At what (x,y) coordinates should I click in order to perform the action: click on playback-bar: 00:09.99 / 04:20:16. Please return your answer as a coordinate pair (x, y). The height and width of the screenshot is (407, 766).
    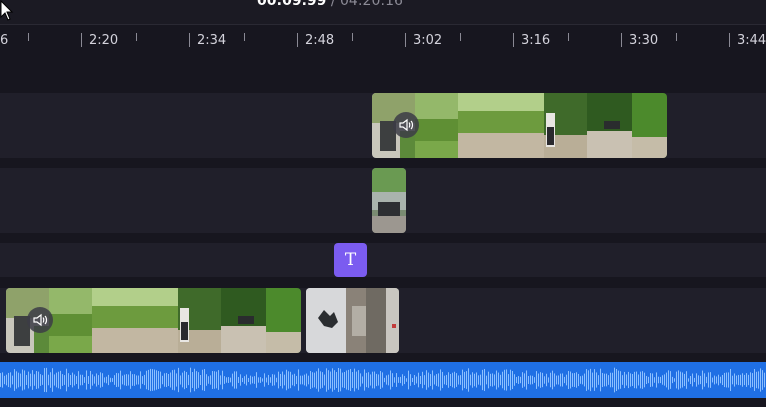
    Looking at the image, I should click on (383, 12).